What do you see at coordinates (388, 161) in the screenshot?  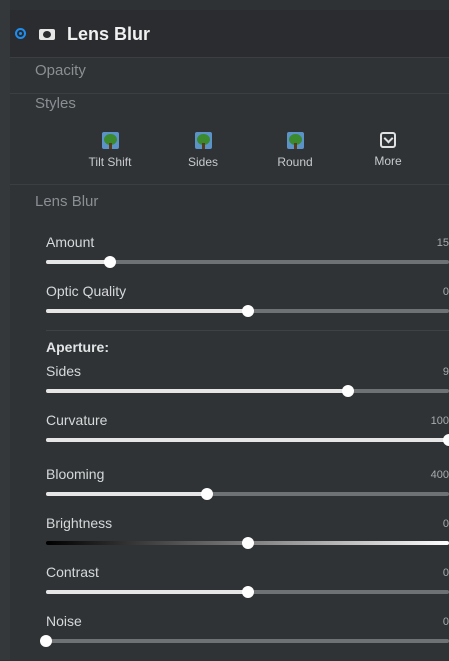 I see `style-more-label: More` at bounding box center [388, 161].